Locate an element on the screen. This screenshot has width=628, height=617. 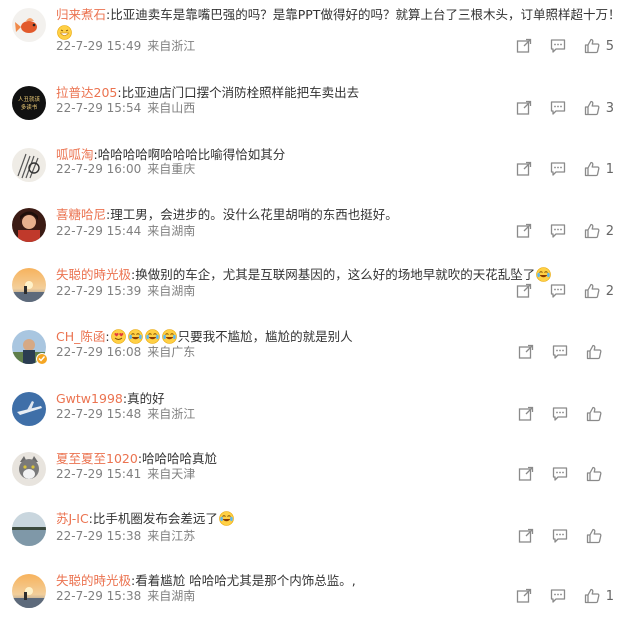
verified-badge-icon is located at coordinates (42, 359).